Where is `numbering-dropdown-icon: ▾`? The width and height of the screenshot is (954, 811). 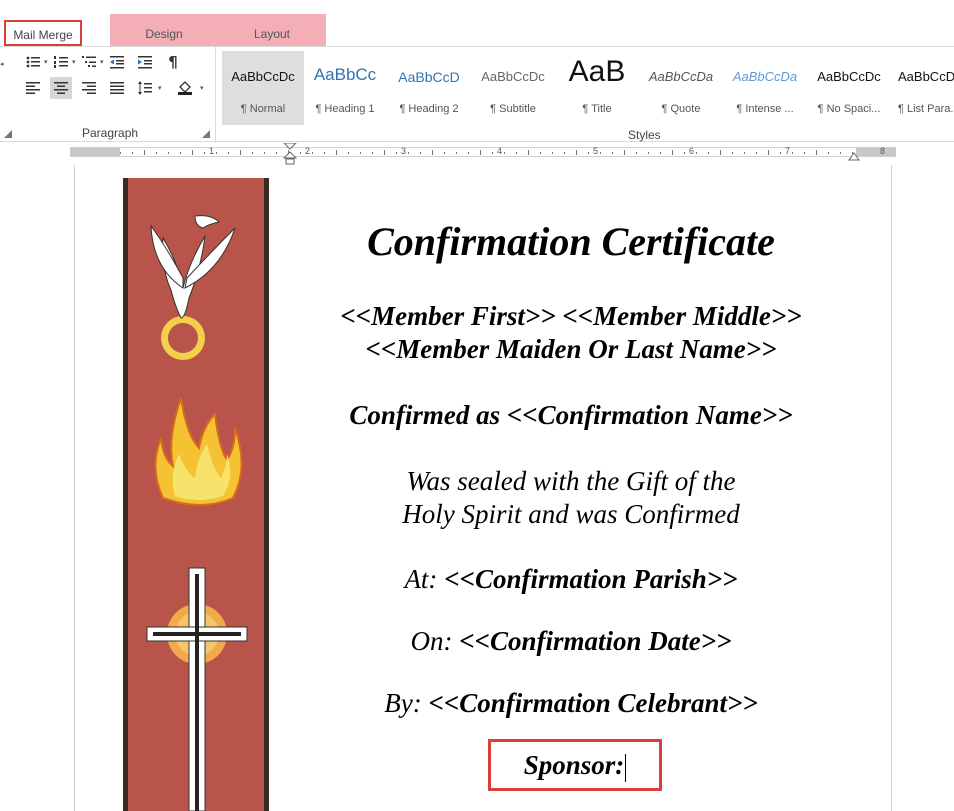 numbering-dropdown-icon: ▾ is located at coordinates (74, 62).